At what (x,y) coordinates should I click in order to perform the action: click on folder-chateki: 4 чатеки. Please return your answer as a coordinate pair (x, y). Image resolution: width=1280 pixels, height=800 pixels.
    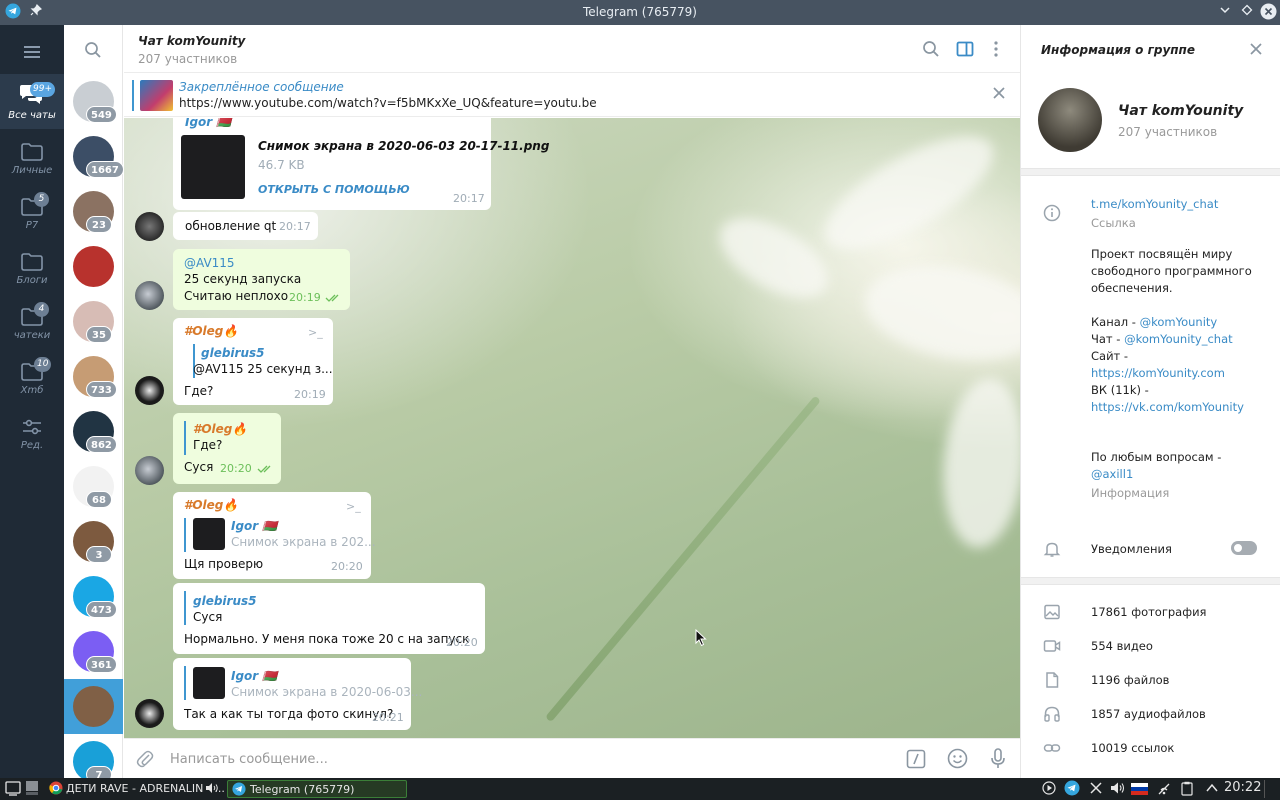
    Looking at the image, I should click on (32, 321).